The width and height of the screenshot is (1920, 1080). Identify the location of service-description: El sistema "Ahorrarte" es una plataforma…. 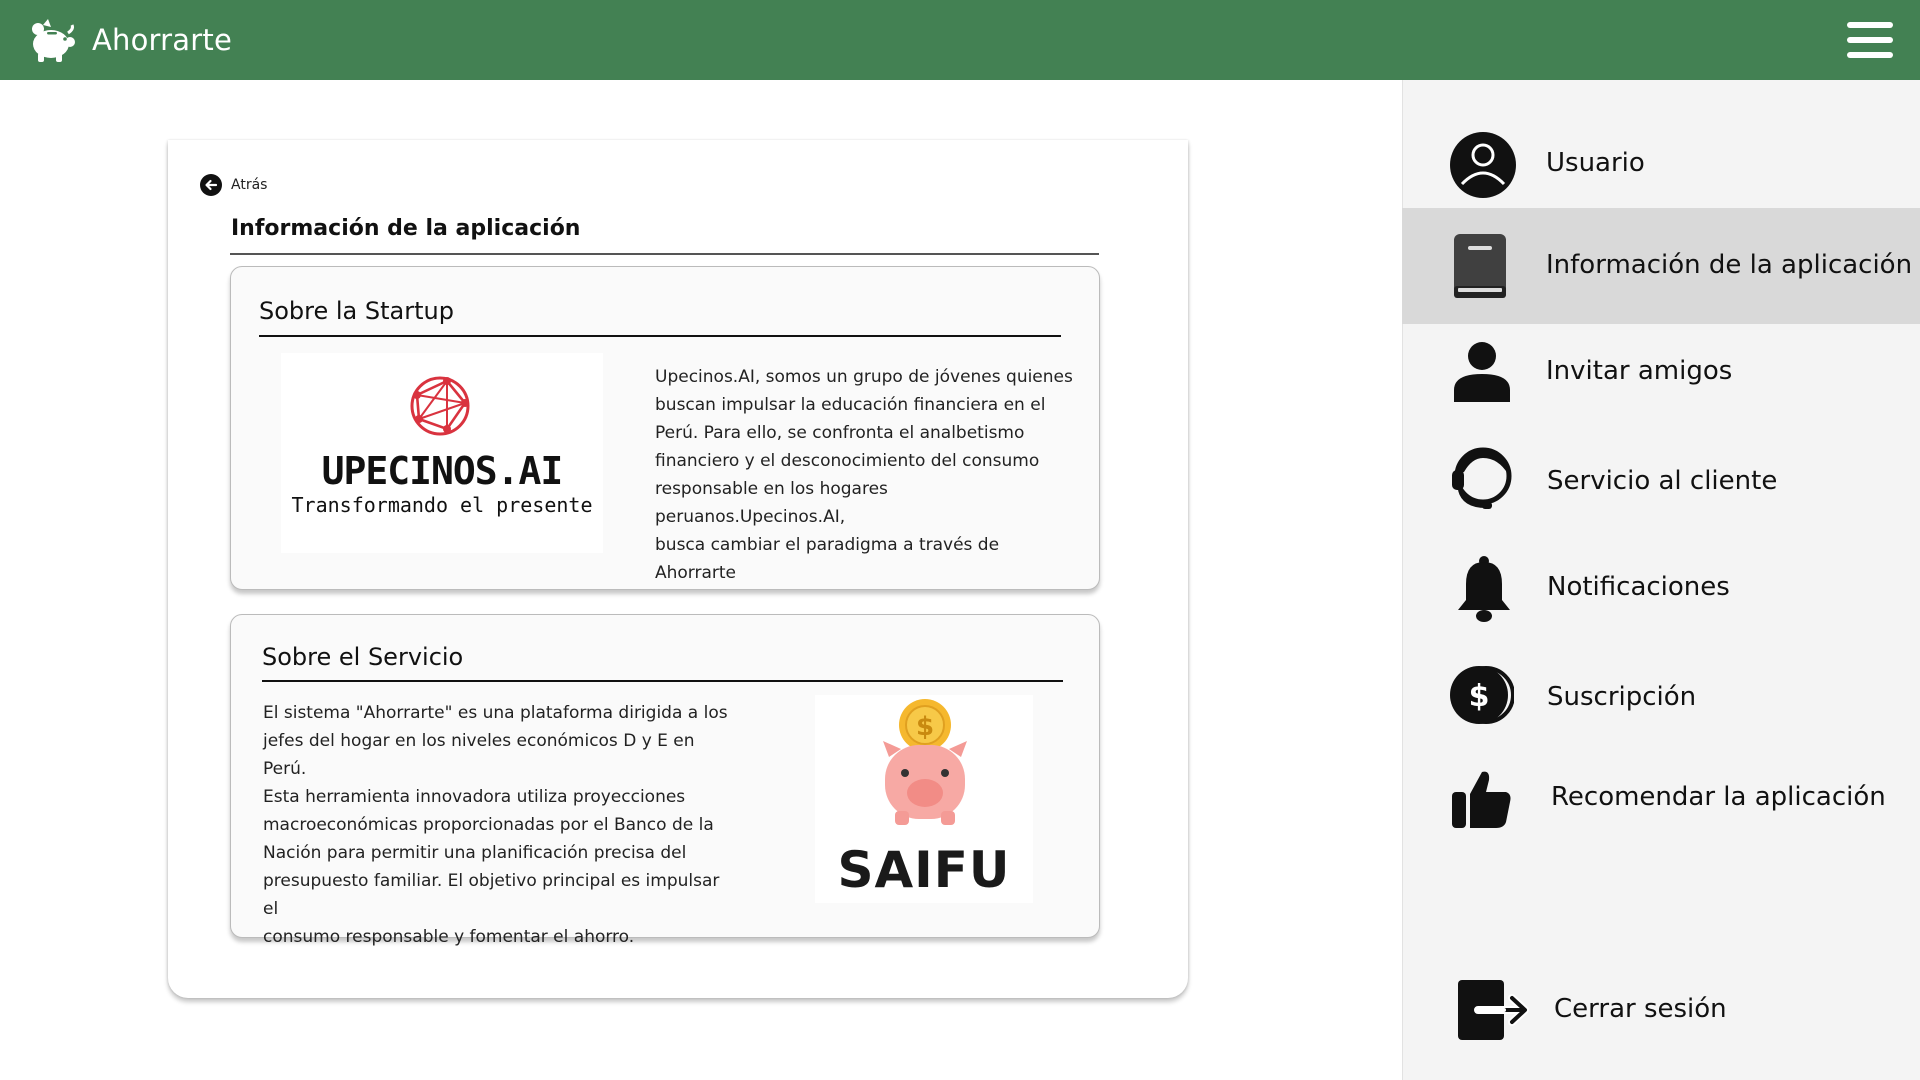
(498, 825).